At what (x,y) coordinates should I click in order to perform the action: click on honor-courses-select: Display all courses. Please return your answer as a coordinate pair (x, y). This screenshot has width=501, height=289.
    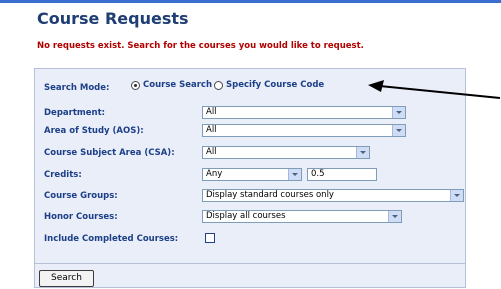
    Looking at the image, I should click on (302, 216).